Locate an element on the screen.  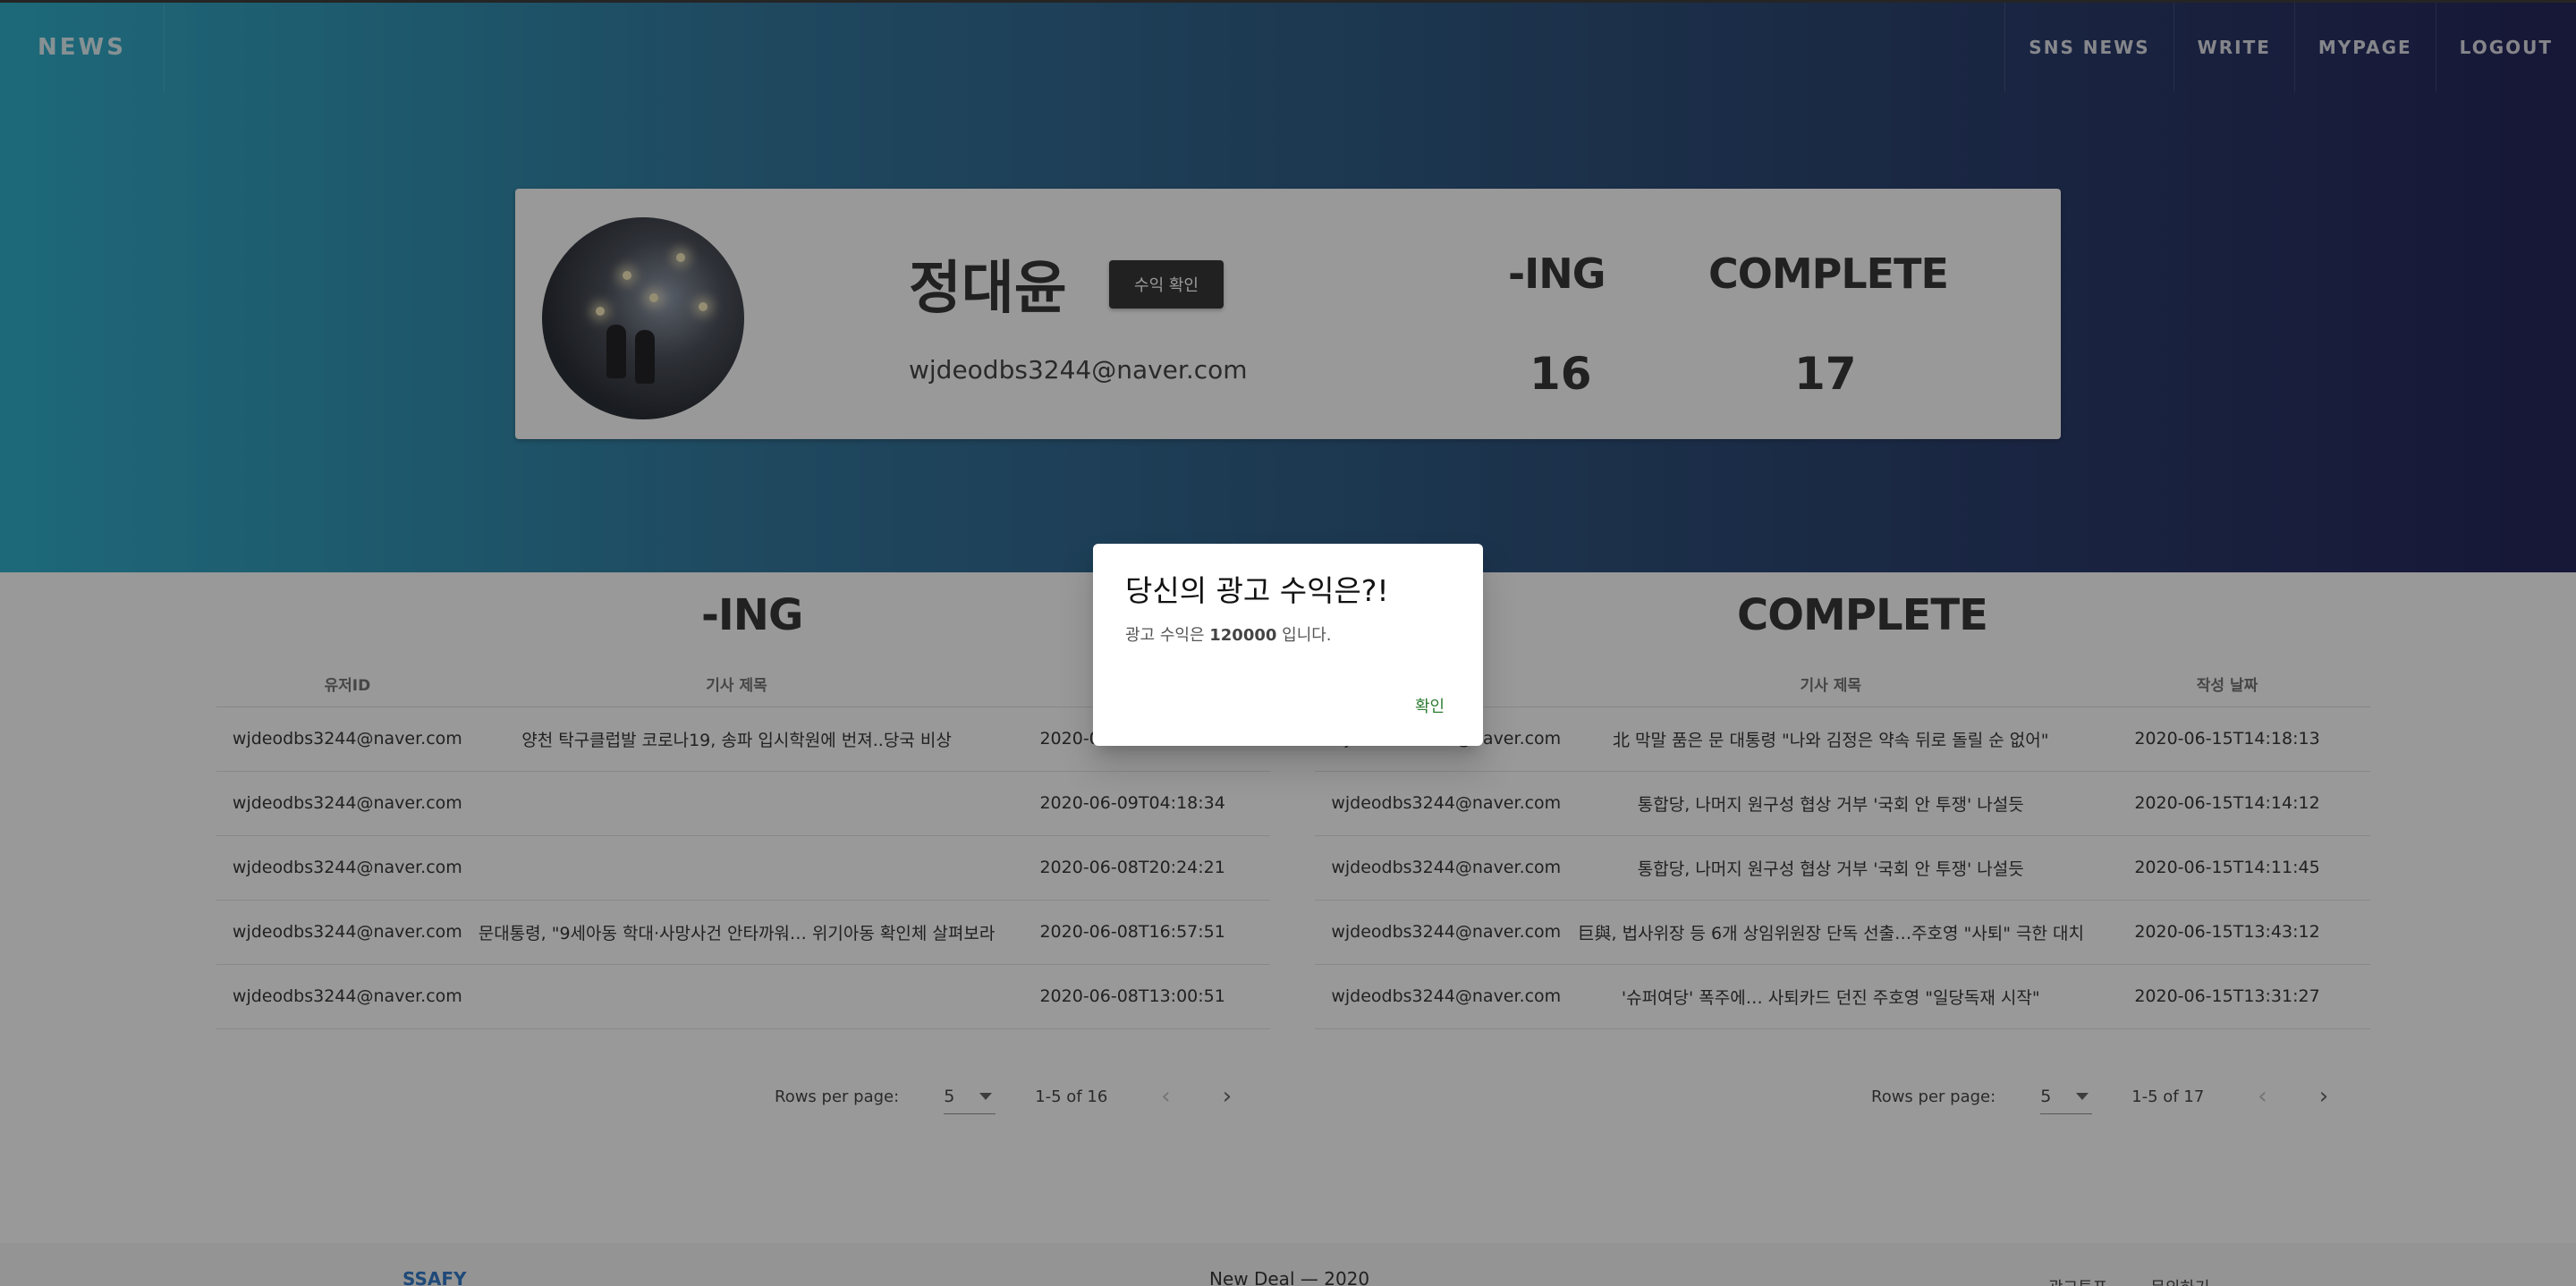
dialog-message: 광고 수익은 120000 입니다. is located at coordinates (1228, 634).